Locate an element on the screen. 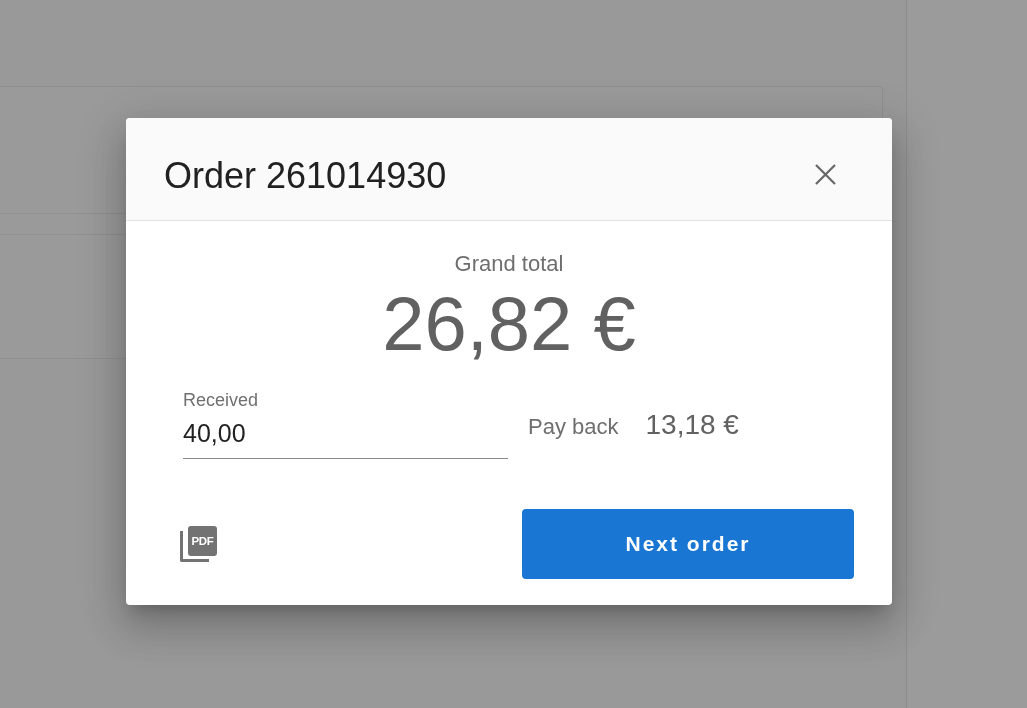 This screenshot has width=1027, height=708. received-label: Received is located at coordinates (221, 400).